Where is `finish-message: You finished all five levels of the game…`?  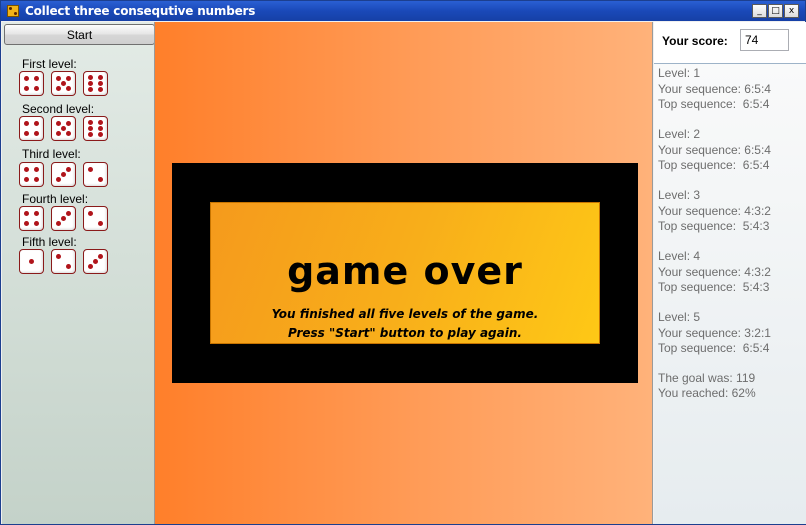
finish-message: You finished all five levels of the game… is located at coordinates (405, 314).